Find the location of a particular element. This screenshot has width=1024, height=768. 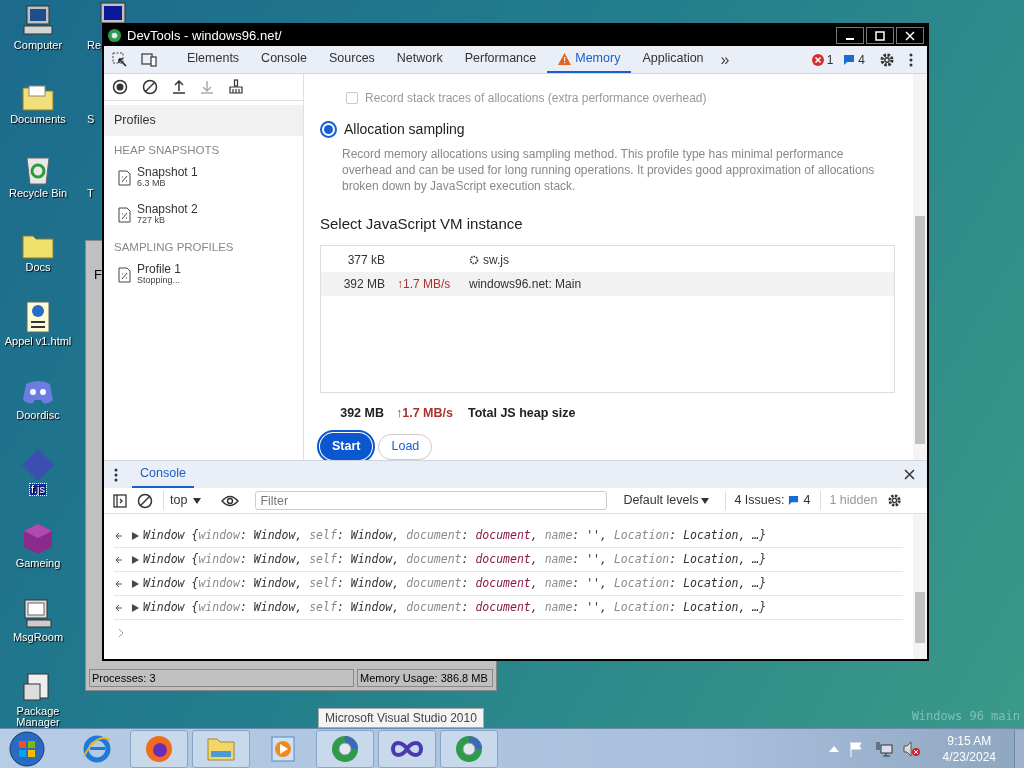

inspect-icon is located at coordinates (120, 59).